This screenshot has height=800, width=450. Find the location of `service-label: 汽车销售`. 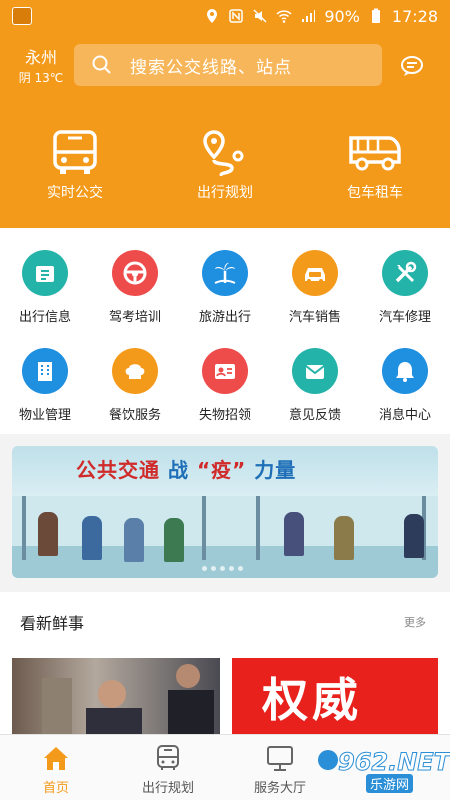

service-label: 汽车销售 is located at coordinates (314, 317).